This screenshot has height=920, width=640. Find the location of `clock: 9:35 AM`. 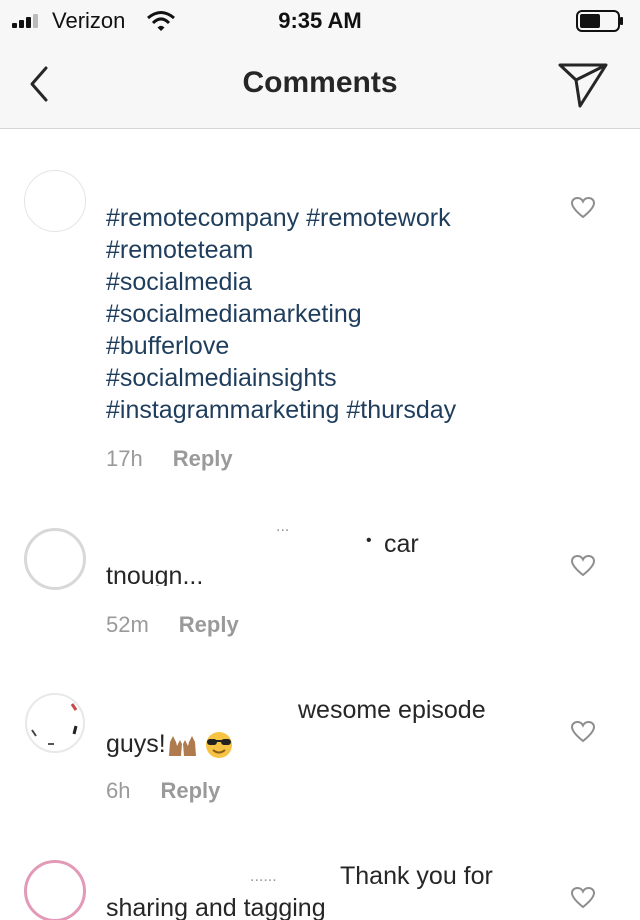

clock: 9:35 AM is located at coordinates (320, 20).